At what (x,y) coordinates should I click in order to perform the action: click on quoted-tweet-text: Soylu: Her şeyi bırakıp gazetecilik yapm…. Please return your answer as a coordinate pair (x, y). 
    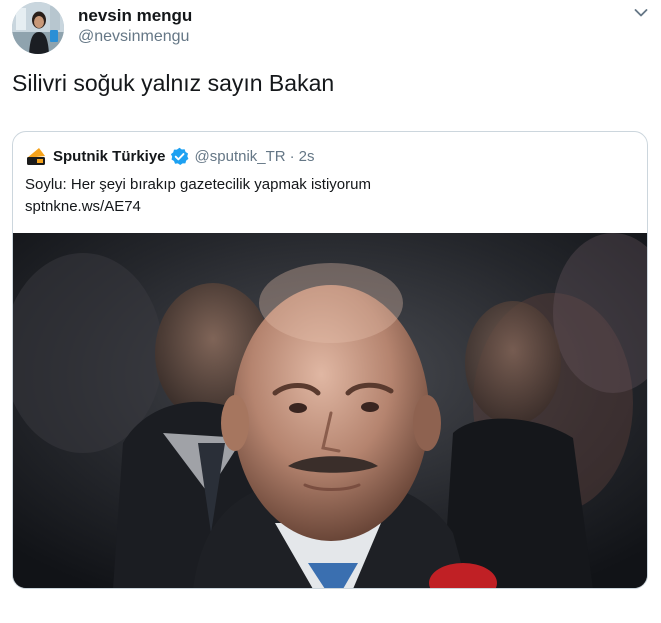
    Looking at the image, I should click on (198, 184).